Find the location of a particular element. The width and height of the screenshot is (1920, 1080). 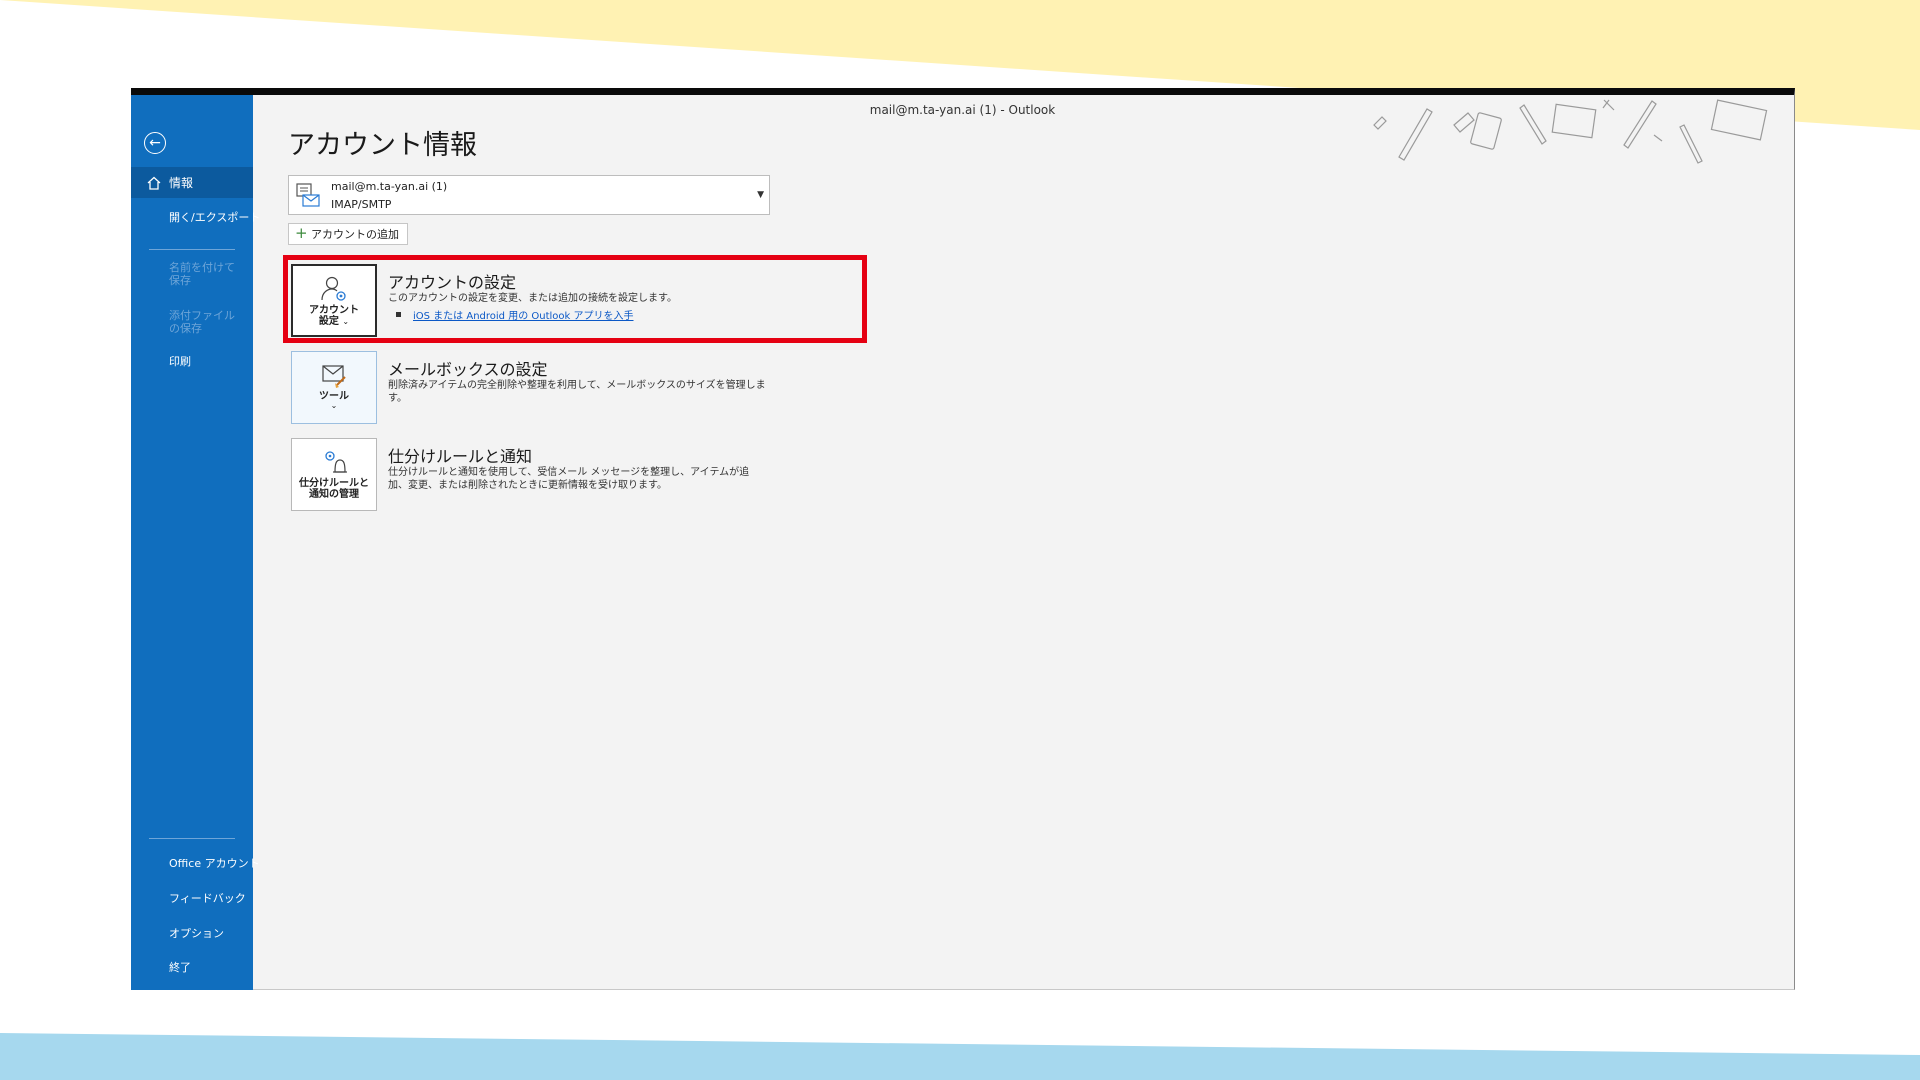

account-settings-button-label: アカウント is located at coordinates (334, 310).